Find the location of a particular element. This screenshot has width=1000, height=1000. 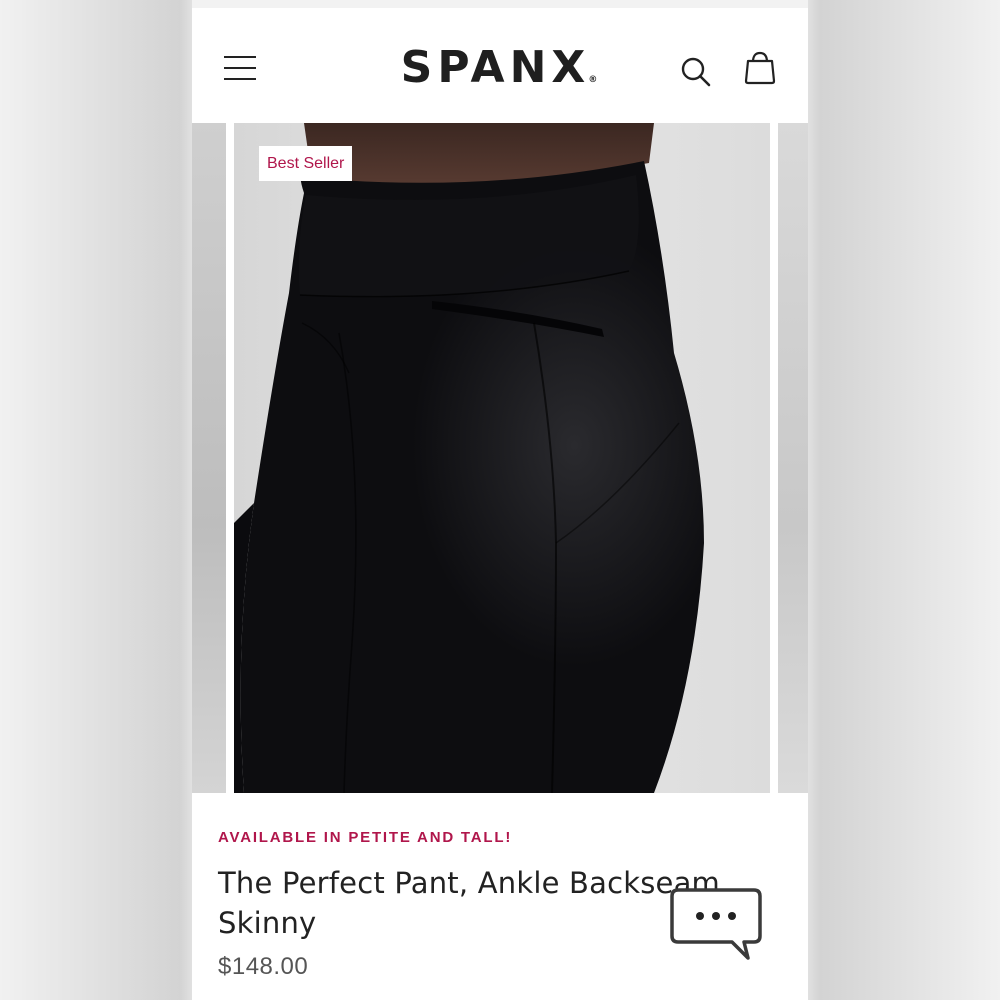

trademark-symbol: ® is located at coordinates (593, 80).